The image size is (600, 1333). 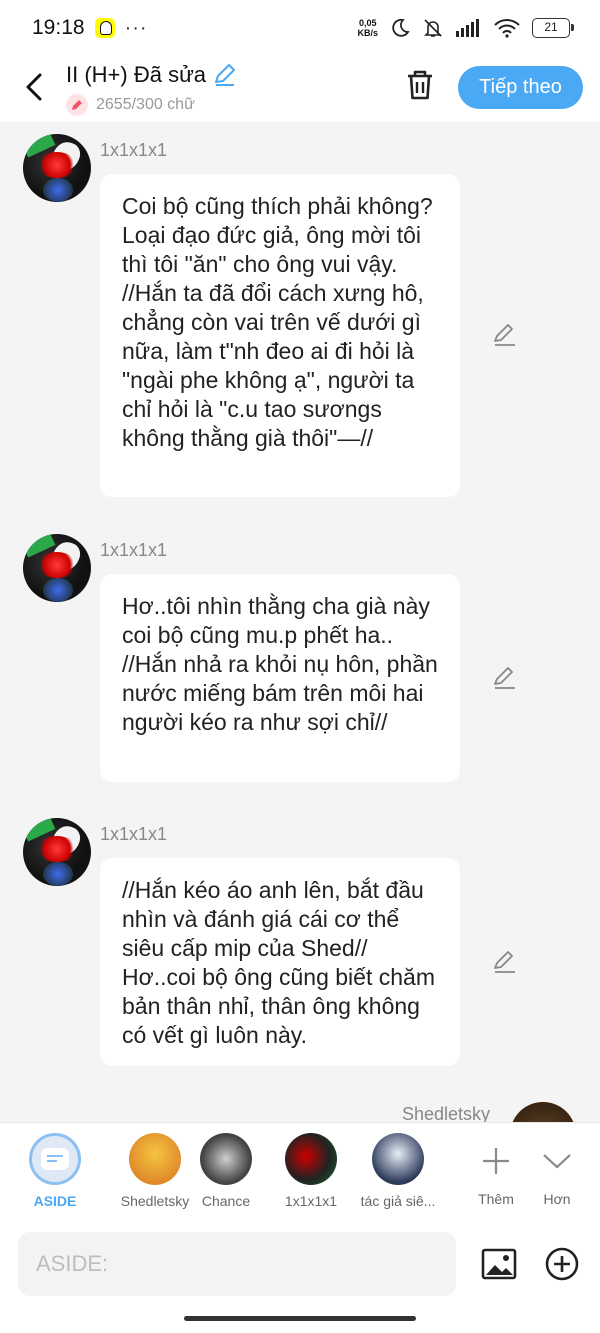 I want to click on chevron-left-icon, so click(x=34, y=87).